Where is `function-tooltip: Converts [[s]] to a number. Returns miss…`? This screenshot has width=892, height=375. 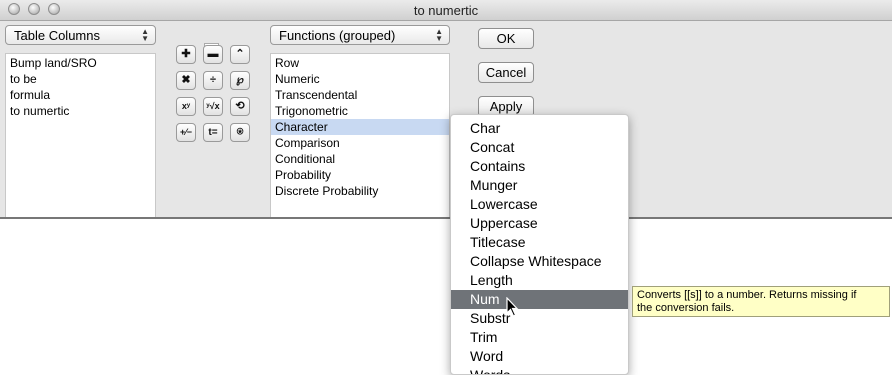
function-tooltip: Converts [[s]] to a number. Returns miss… is located at coordinates (761, 301).